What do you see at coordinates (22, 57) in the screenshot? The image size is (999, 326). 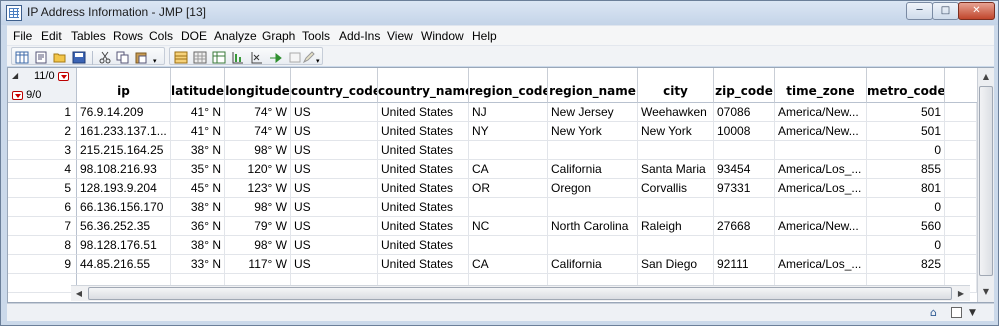 I see `new-table-icon` at bounding box center [22, 57].